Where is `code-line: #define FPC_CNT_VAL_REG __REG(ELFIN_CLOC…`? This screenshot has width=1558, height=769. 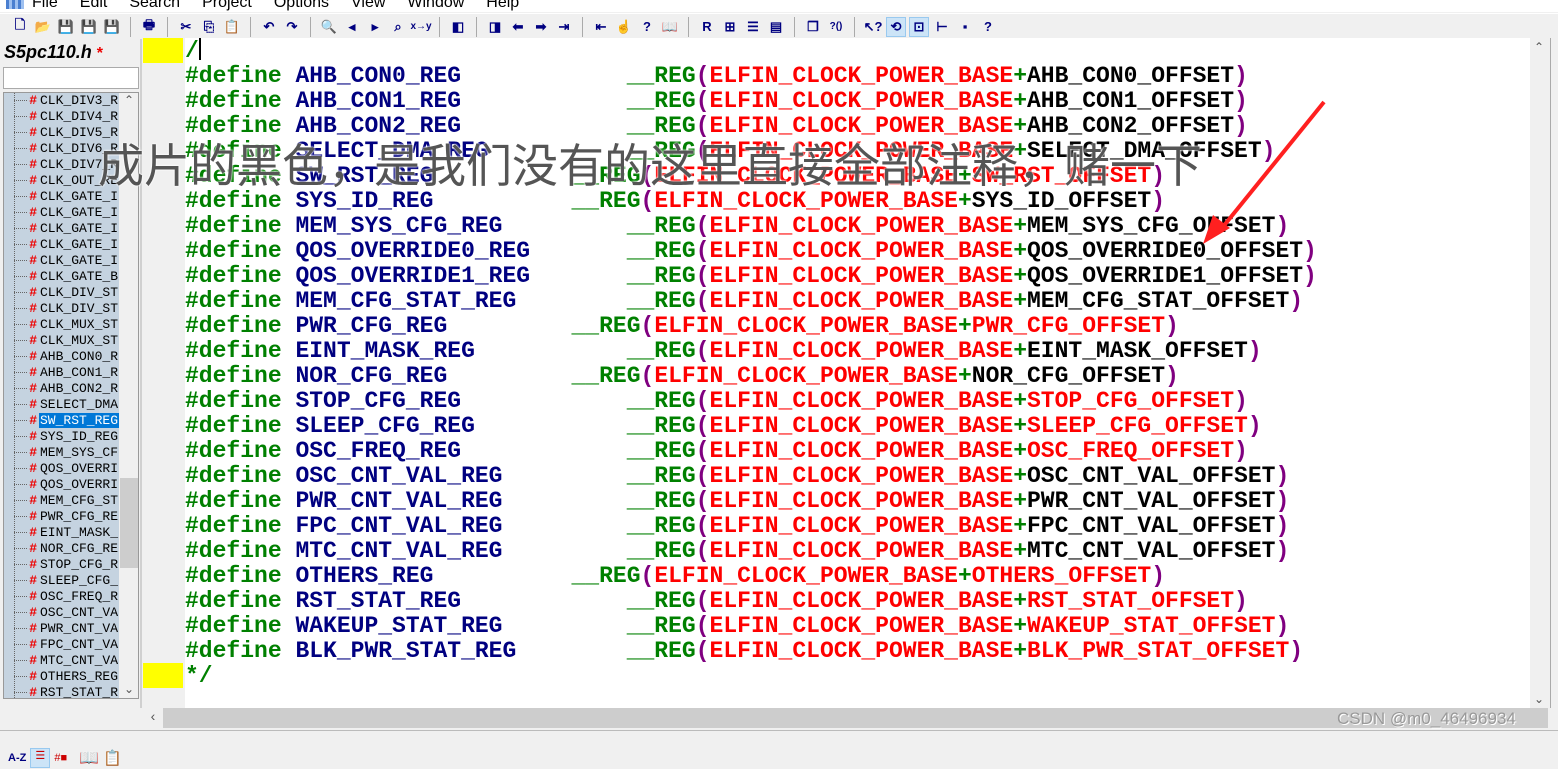
code-line: #define FPC_CNT_VAL_REG __REG(ELFIN_CLOC… is located at coordinates (751, 526).